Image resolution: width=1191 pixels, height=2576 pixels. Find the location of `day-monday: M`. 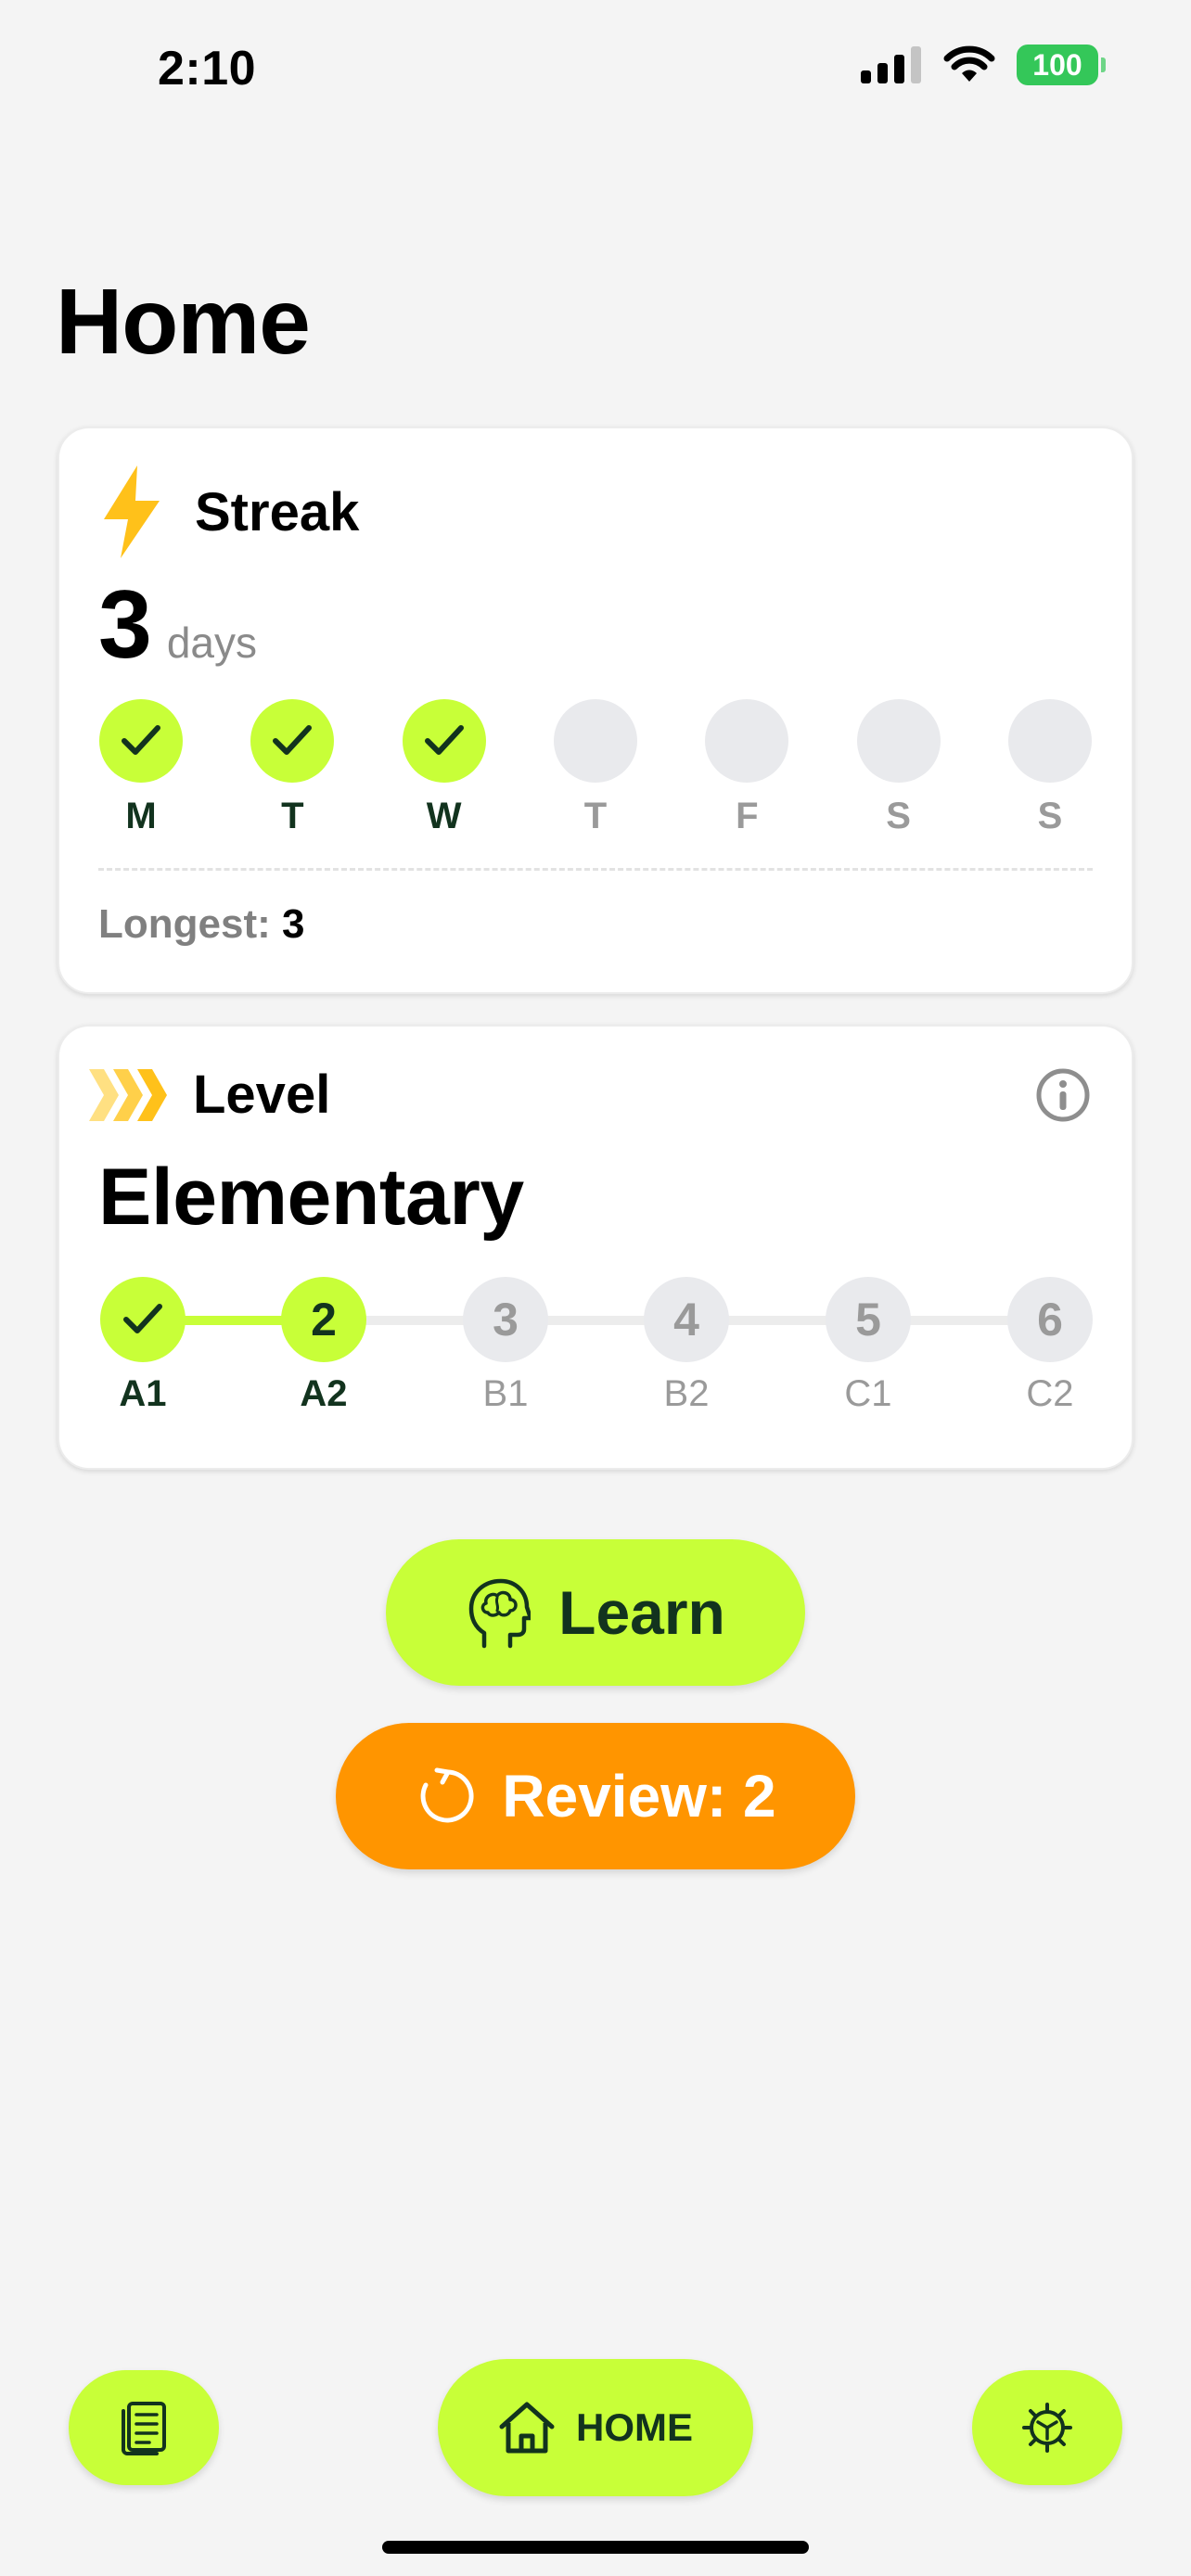

day-monday: M is located at coordinates (141, 768).